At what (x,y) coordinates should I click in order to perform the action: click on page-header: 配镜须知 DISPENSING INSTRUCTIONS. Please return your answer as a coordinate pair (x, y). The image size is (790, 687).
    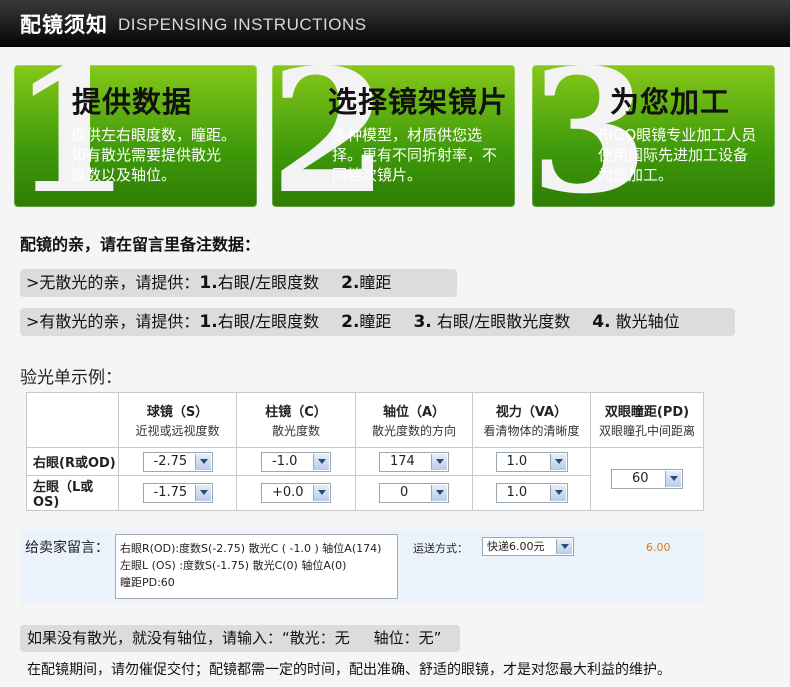
    Looking at the image, I should click on (395, 23).